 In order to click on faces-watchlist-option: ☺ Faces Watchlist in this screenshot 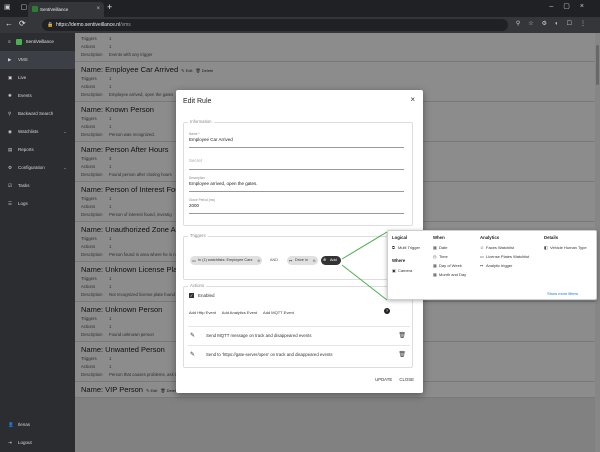, I will do `click(504, 247)`.